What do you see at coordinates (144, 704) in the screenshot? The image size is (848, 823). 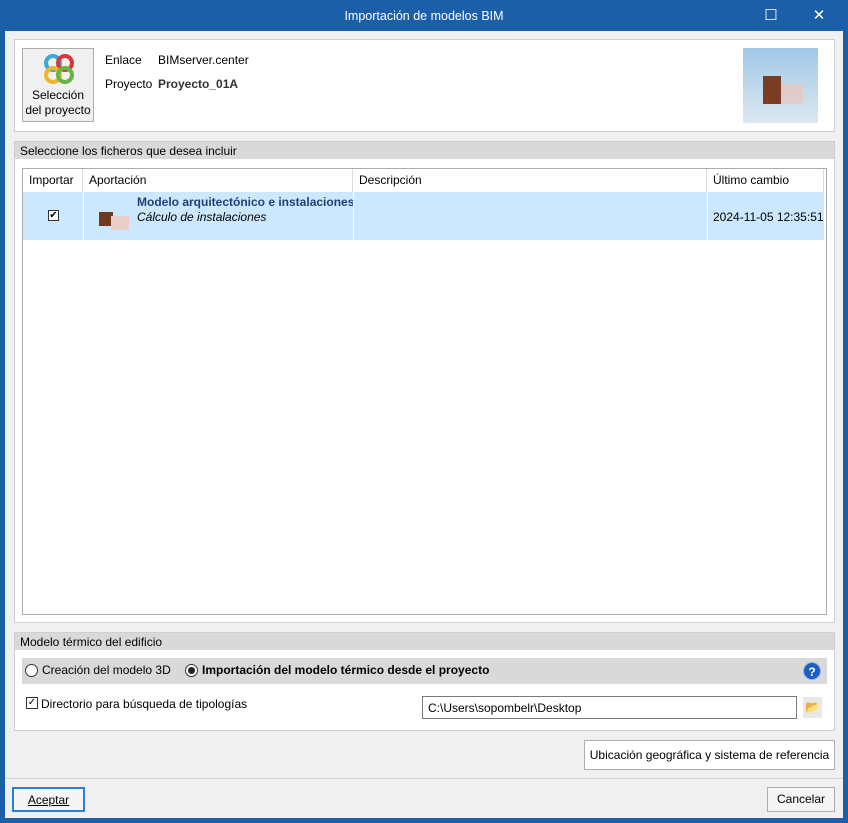 I see `directory-label: Directorio para búsqueda de tipologías` at bounding box center [144, 704].